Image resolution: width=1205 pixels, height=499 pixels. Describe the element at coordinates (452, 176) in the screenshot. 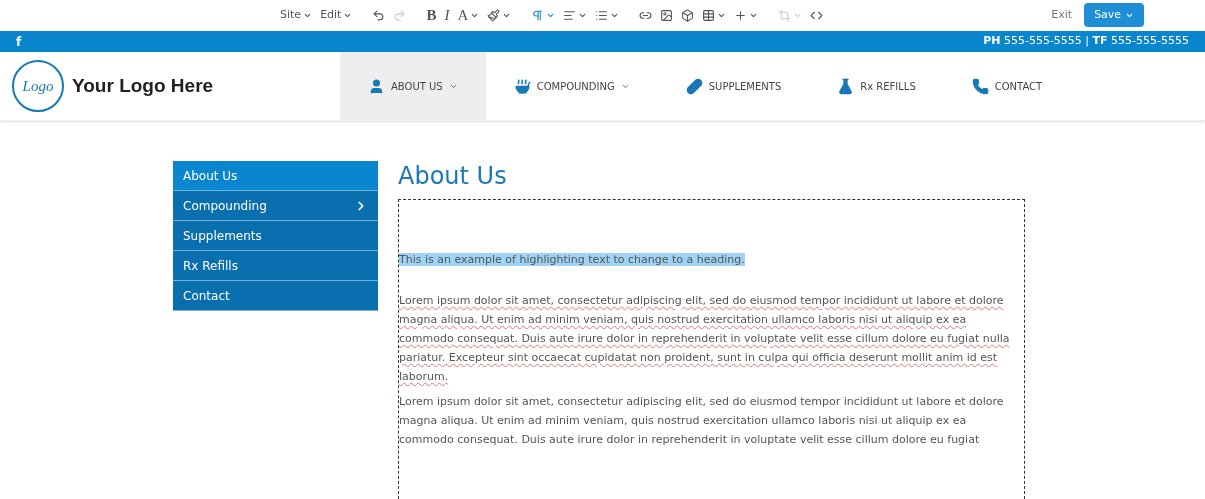

I see `page-title: About Us` at that location.